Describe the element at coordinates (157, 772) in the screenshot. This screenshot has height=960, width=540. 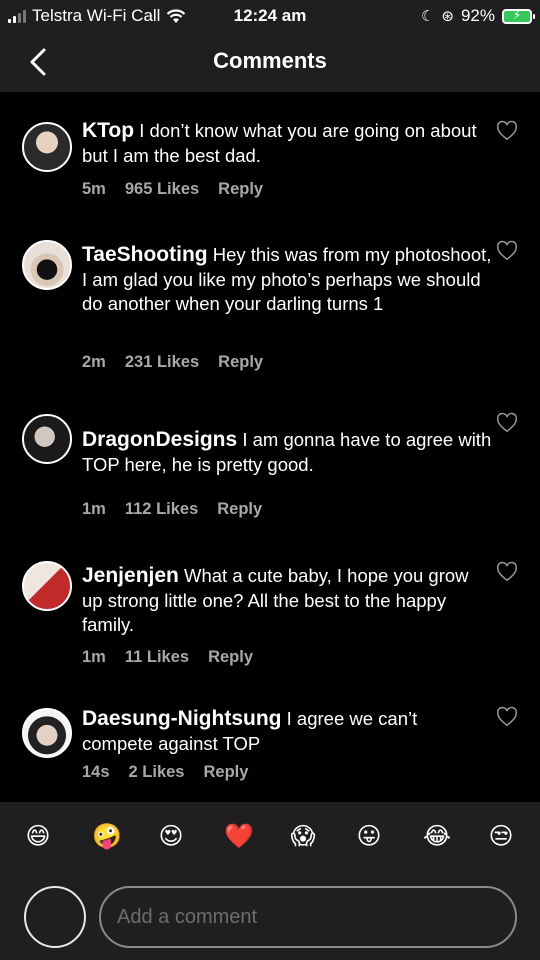
I see `comment-likes: 2 Likes` at that location.